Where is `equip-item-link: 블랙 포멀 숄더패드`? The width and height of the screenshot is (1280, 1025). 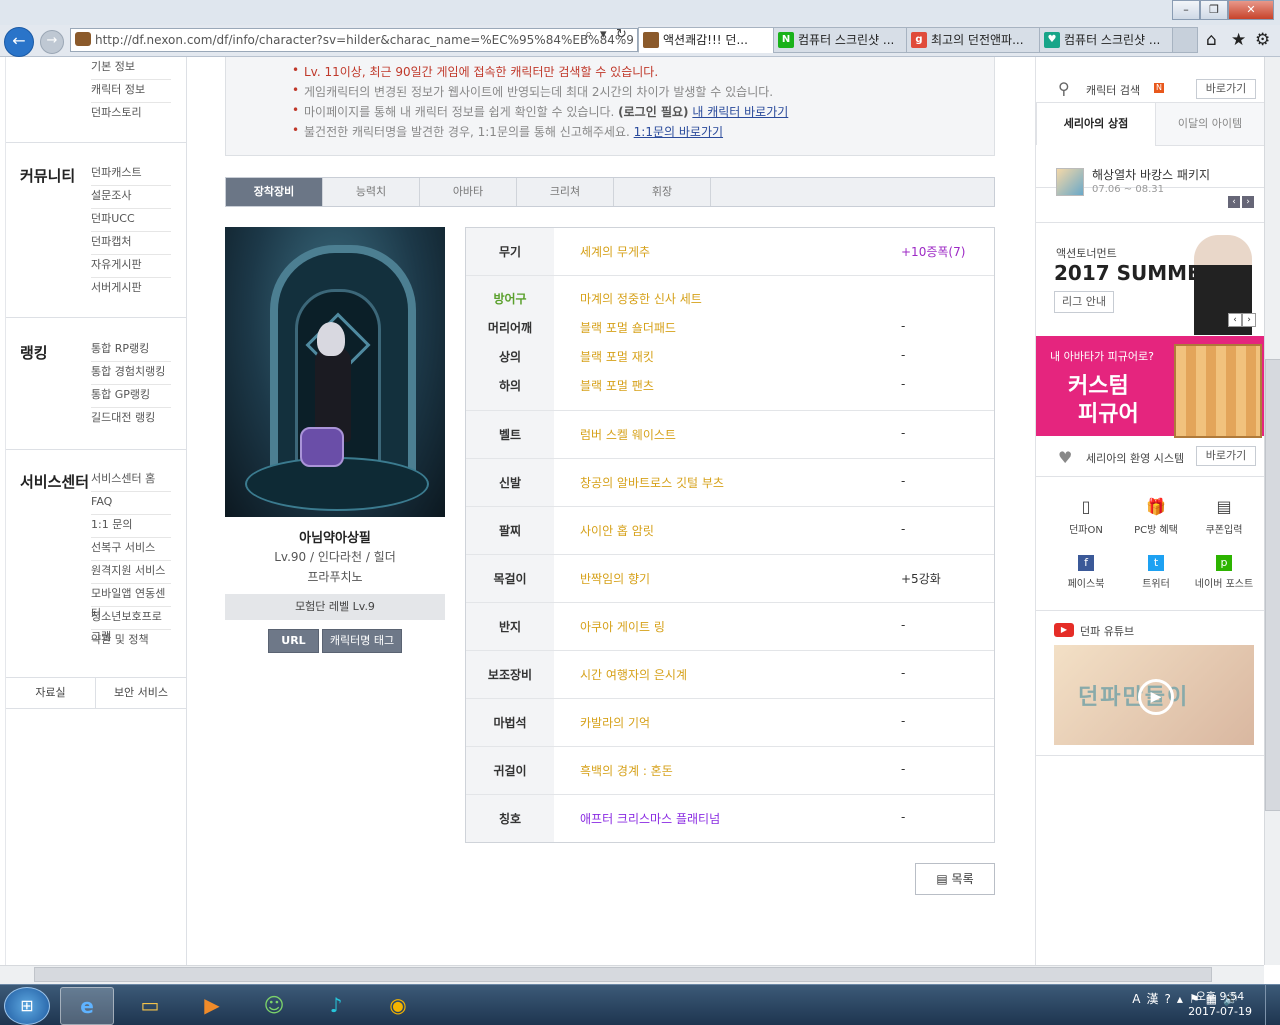
equip-item-link: 블랙 포멀 숄더패드 is located at coordinates (628, 327).